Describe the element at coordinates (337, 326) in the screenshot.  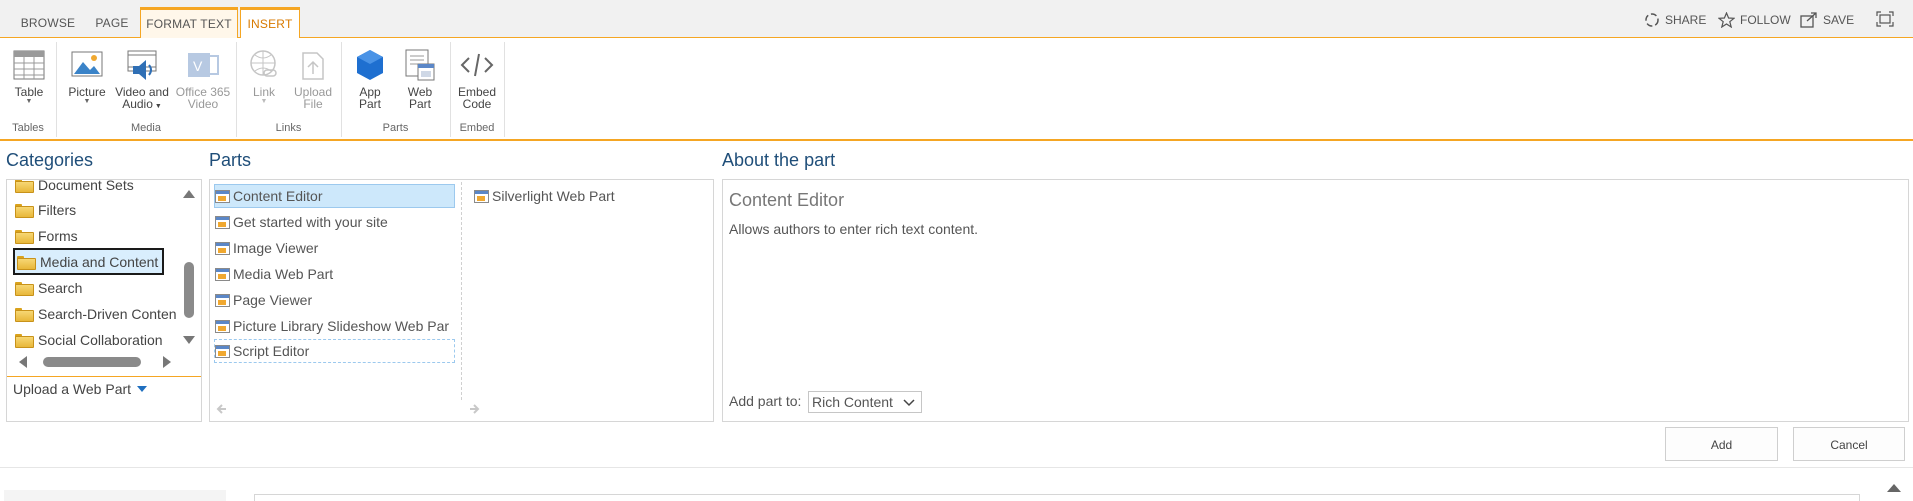
I see `part-picture-library-slideshow: Picture Library Slideshow Web Par` at that location.